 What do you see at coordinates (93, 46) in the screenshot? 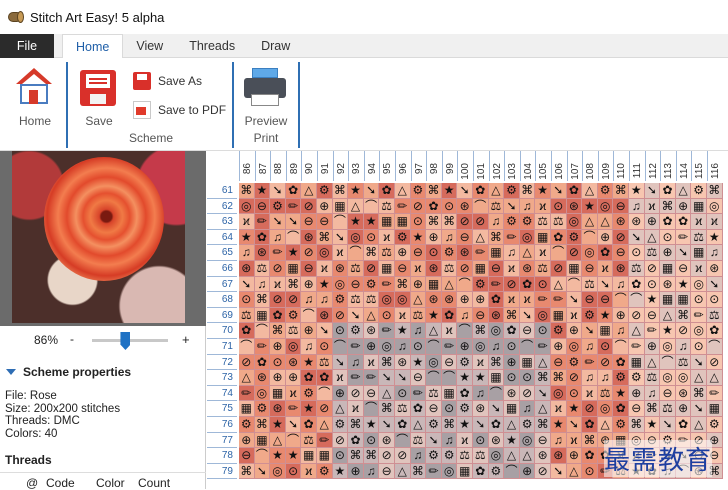
I see `tab-home: Home` at bounding box center [93, 46].